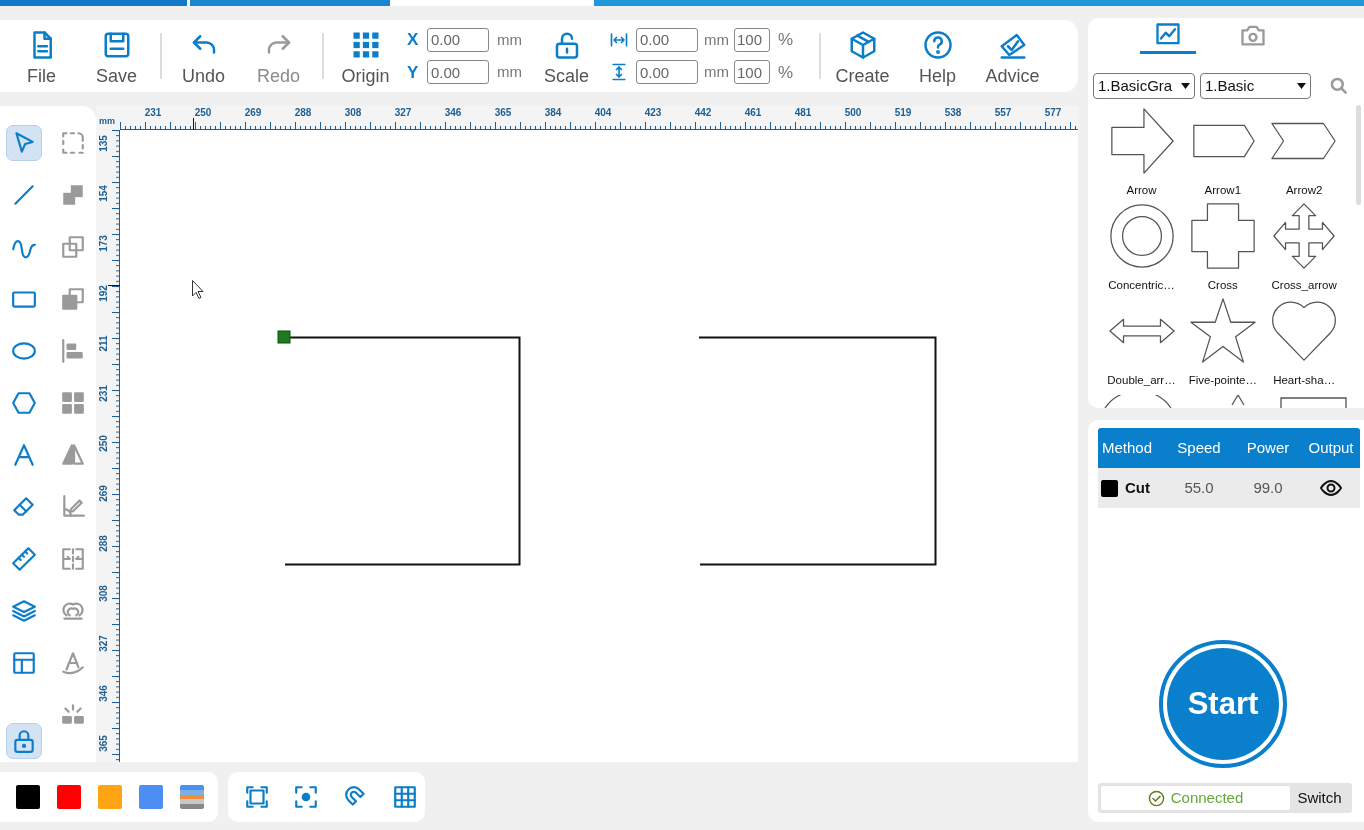 The height and width of the screenshot is (830, 1364). I want to click on split-arrows-icon, so click(73, 559).